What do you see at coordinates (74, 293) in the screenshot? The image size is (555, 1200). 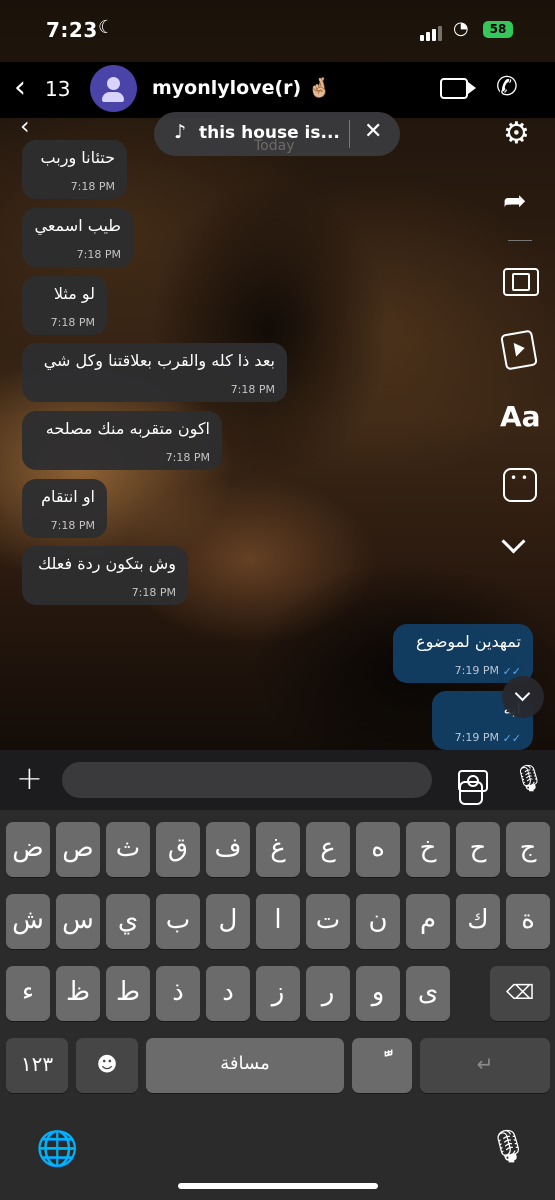 I see `message-text: لو مثلا` at bounding box center [74, 293].